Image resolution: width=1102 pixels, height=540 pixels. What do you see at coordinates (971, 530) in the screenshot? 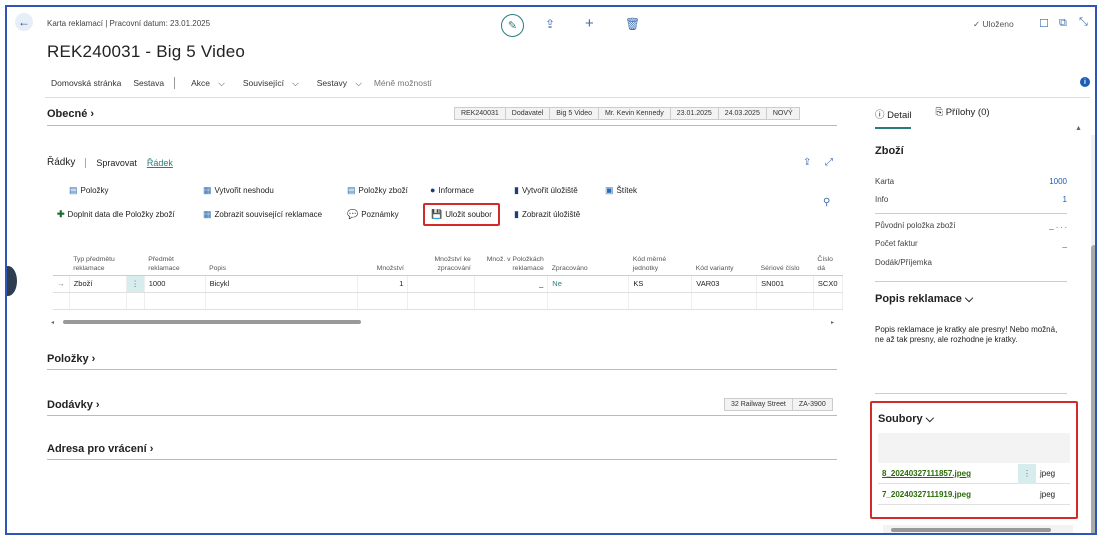
I see `files-scrollbar` at bounding box center [971, 530].